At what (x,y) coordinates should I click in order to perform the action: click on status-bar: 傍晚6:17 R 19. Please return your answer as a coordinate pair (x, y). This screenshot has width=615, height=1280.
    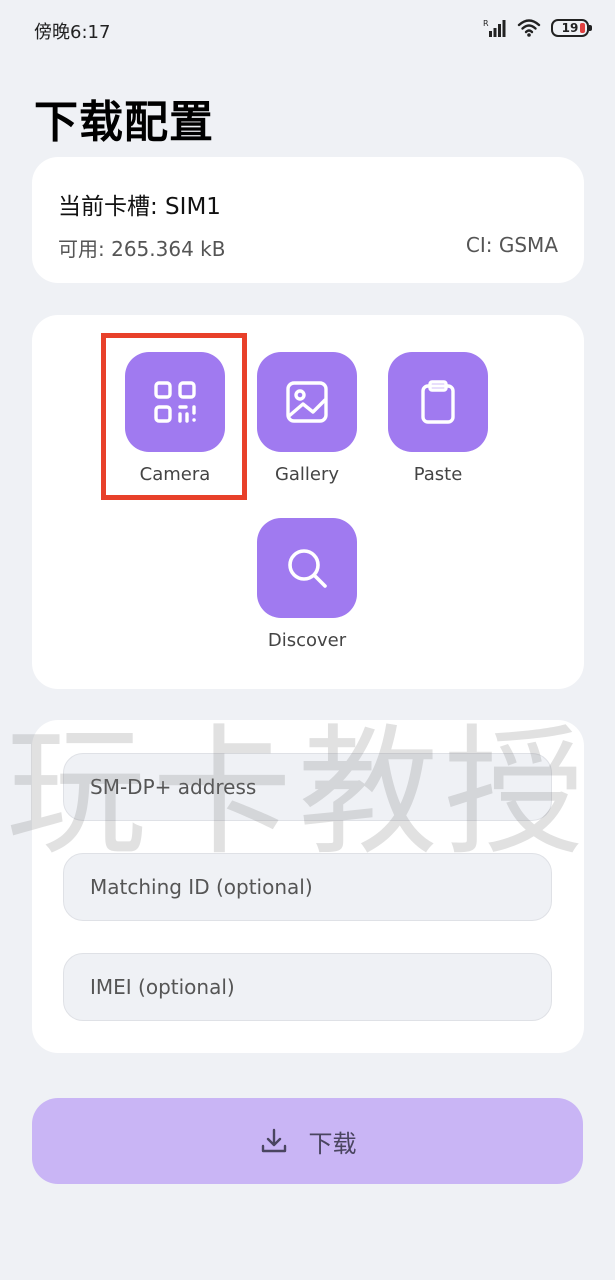
    Looking at the image, I should click on (307, 29).